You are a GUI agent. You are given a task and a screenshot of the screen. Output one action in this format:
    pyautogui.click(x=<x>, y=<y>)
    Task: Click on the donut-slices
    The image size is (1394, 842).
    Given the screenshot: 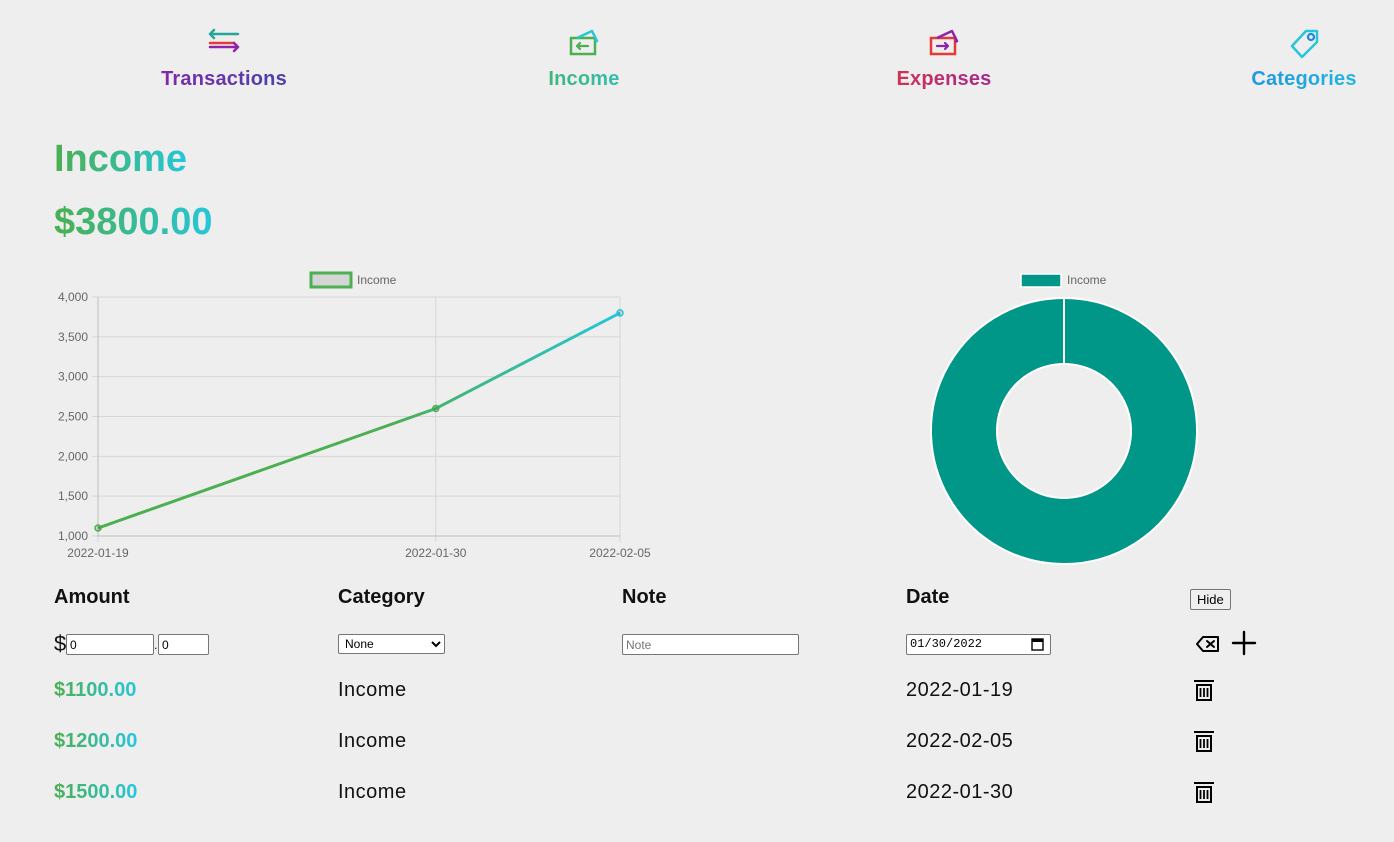 What is the action you would take?
    pyautogui.click(x=1064, y=431)
    